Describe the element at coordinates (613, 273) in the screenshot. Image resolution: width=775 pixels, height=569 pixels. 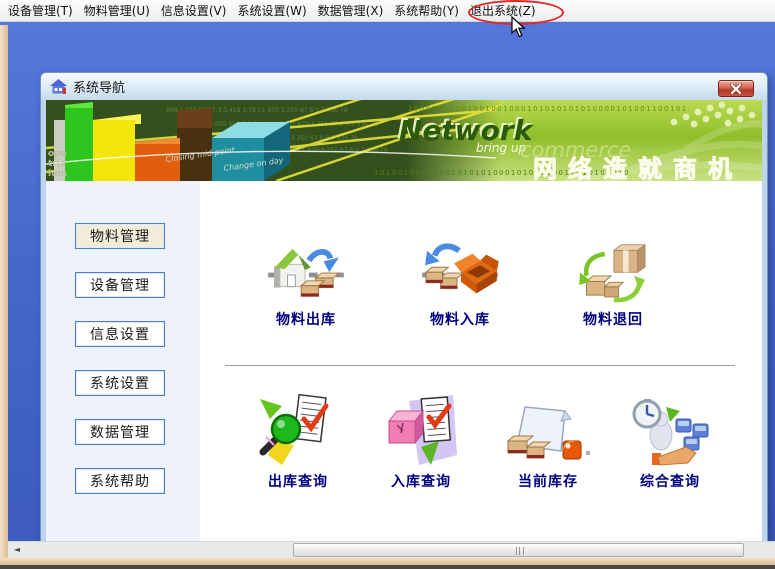
I see `material-return-icon` at that location.